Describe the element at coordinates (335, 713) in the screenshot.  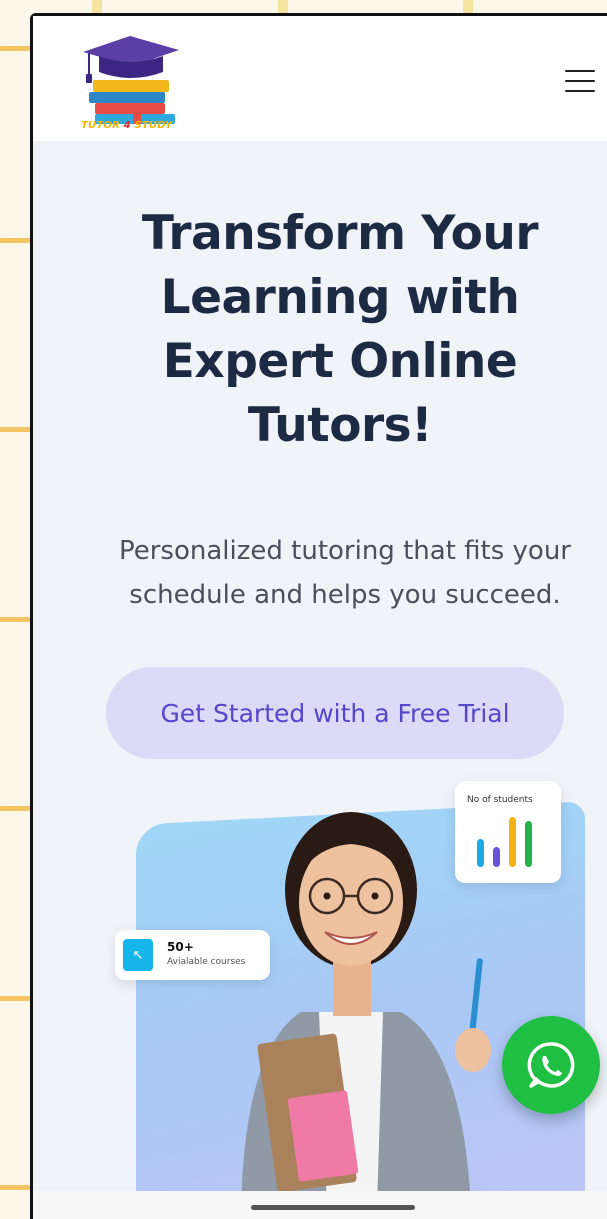
I see `free-trial-button: Get Started with a Free Trial` at that location.